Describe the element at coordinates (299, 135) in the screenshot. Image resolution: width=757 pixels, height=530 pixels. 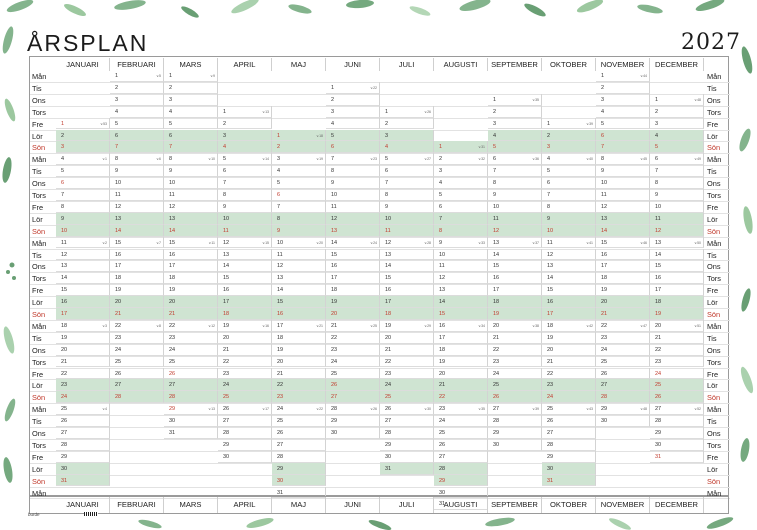
I see `day-cell: 1 v.18` at that location.